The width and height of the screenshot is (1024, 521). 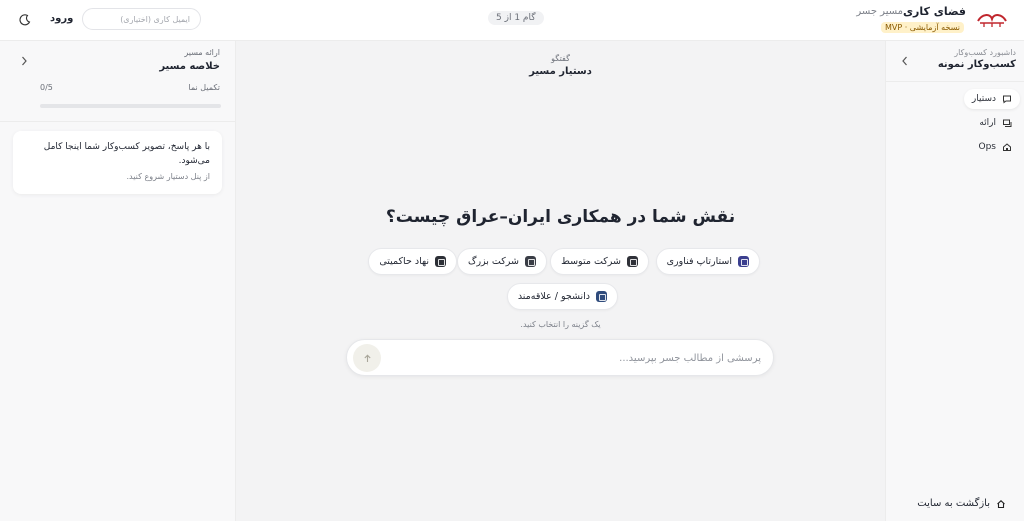 What do you see at coordinates (553, 296) in the screenshot?
I see `option-label: دانشجو / علاقه‌مند` at bounding box center [553, 296].